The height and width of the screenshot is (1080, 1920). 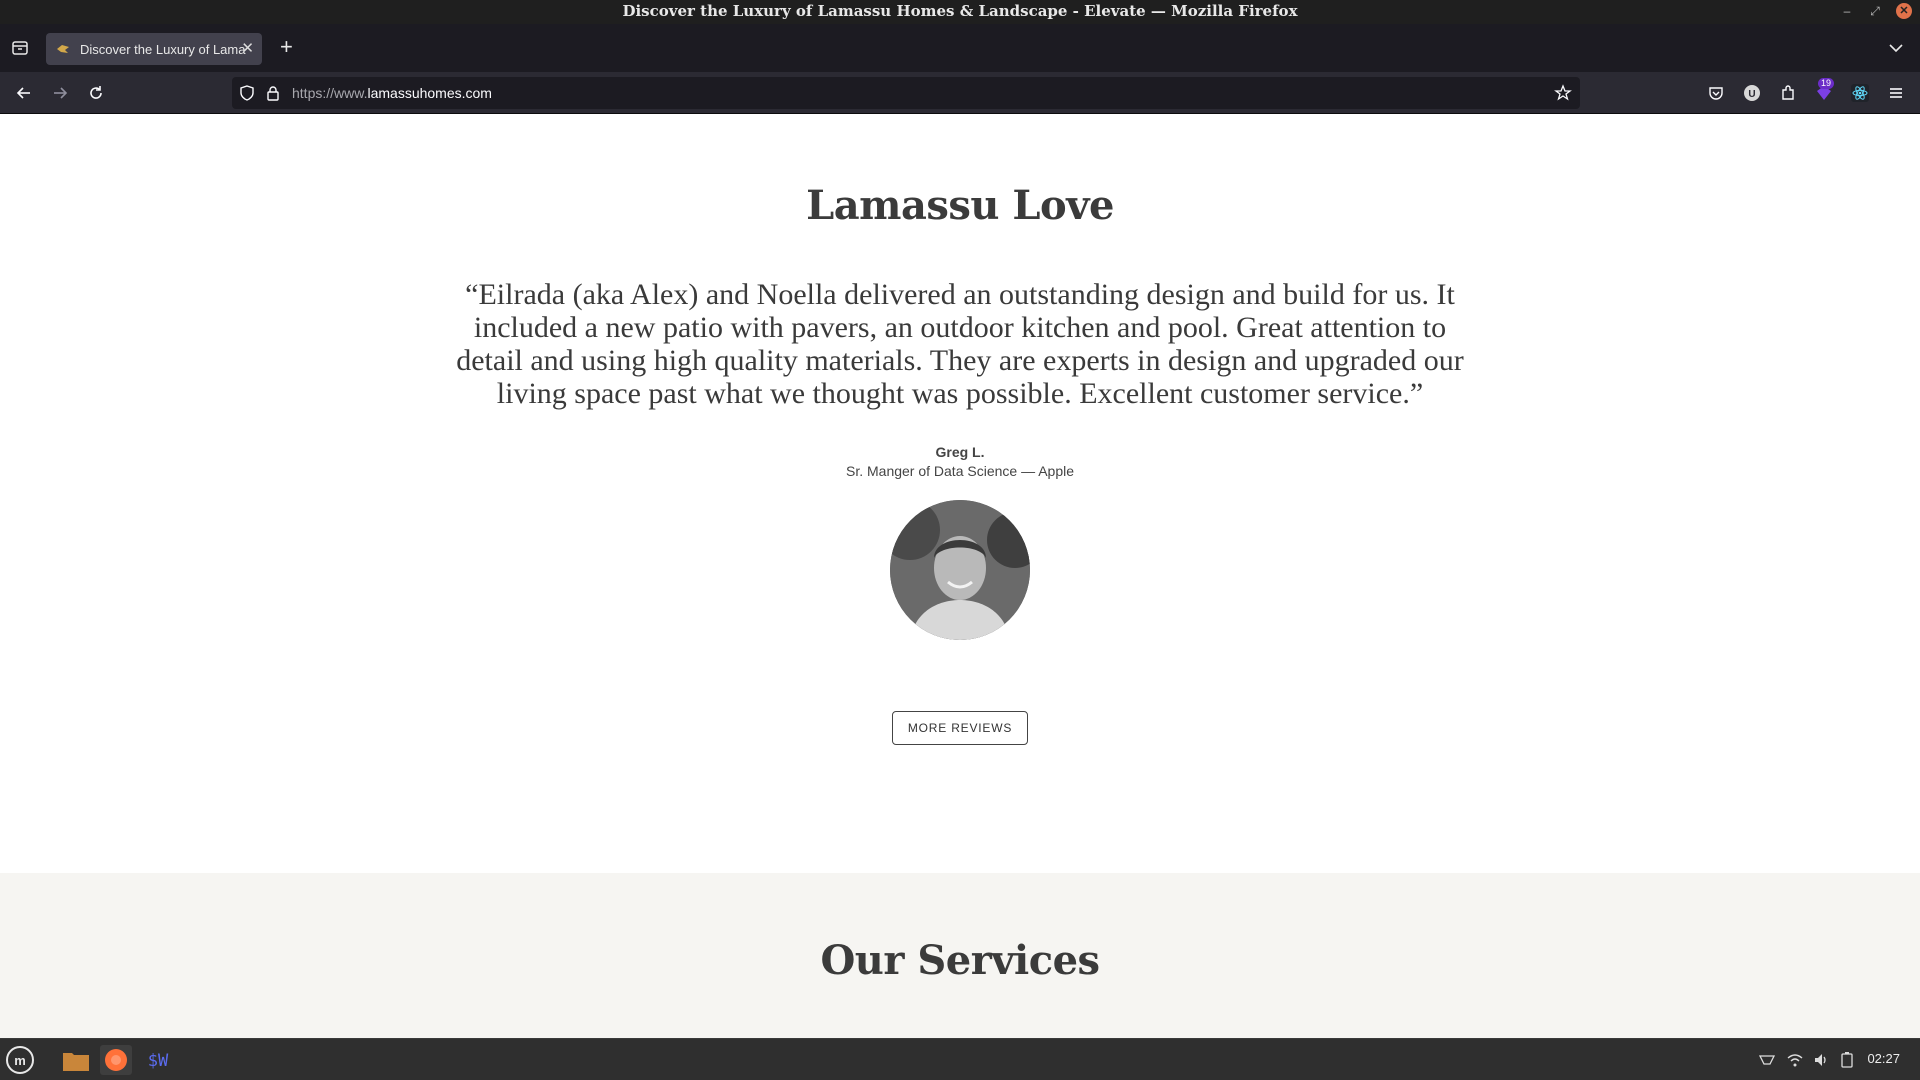 I want to click on menu-icon: m, so click(x=20, y=1060).